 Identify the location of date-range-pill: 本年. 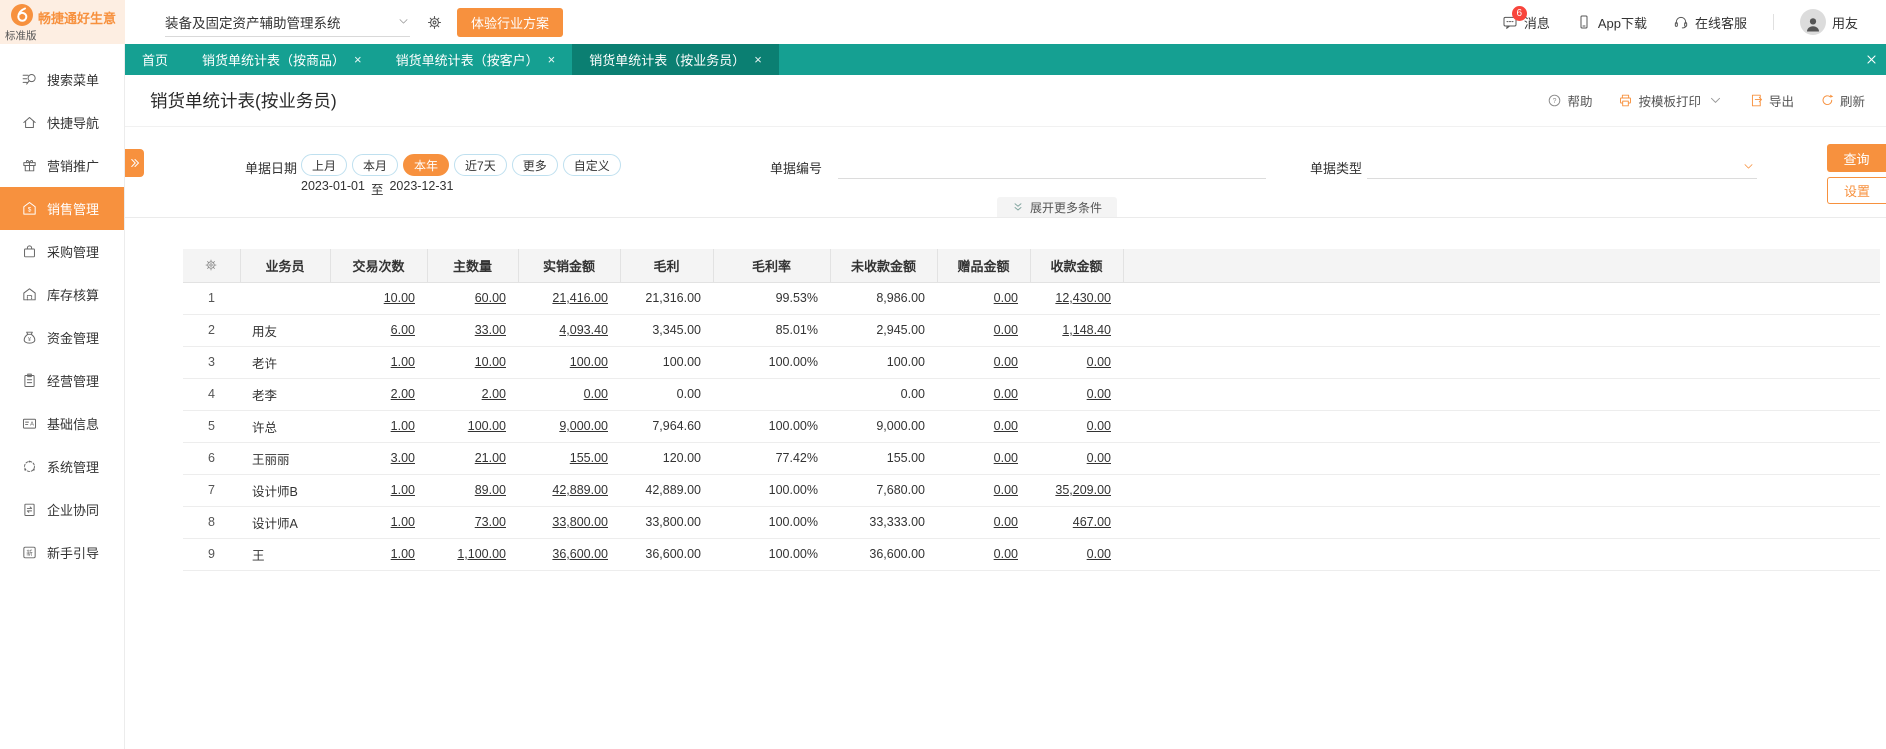
(426, 165).